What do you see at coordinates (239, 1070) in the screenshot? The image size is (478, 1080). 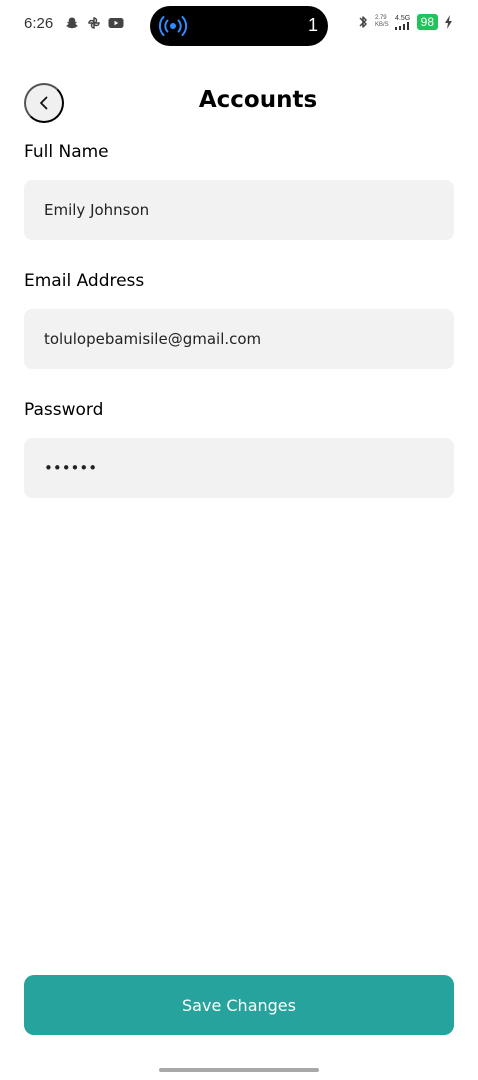 I see `home-indicator` at bounding box center [239, 1070].